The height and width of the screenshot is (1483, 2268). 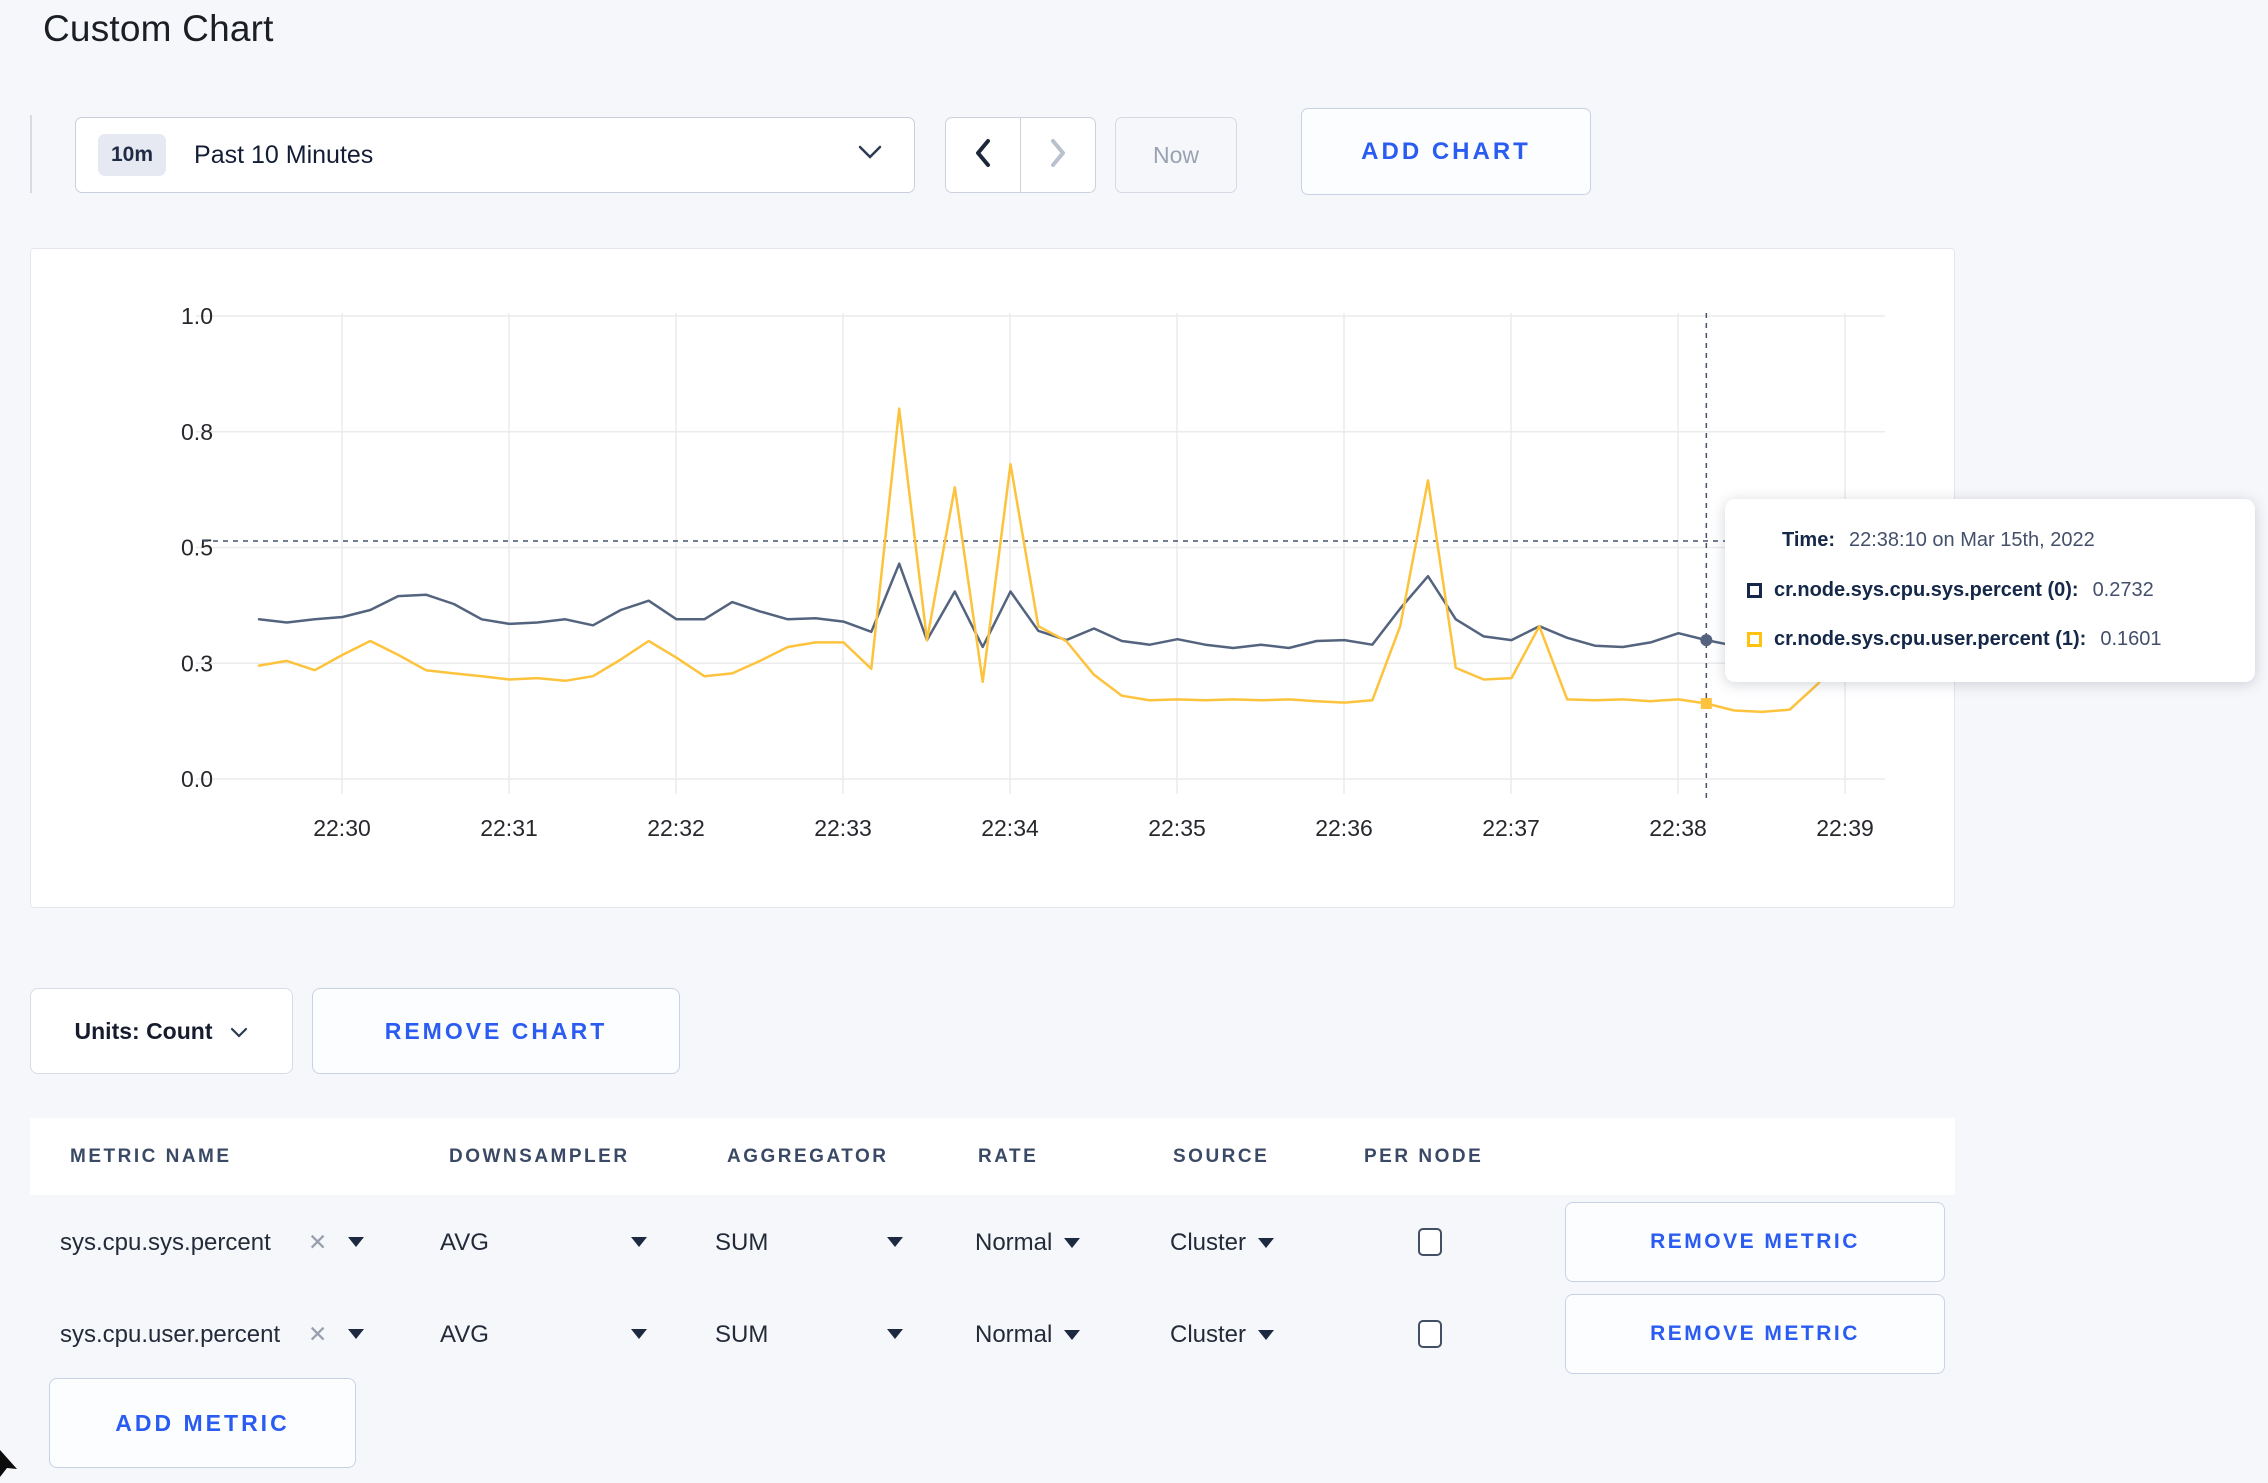 I want to click on add-metric-button: ADD METRIC, so click(x=202, y=1423).